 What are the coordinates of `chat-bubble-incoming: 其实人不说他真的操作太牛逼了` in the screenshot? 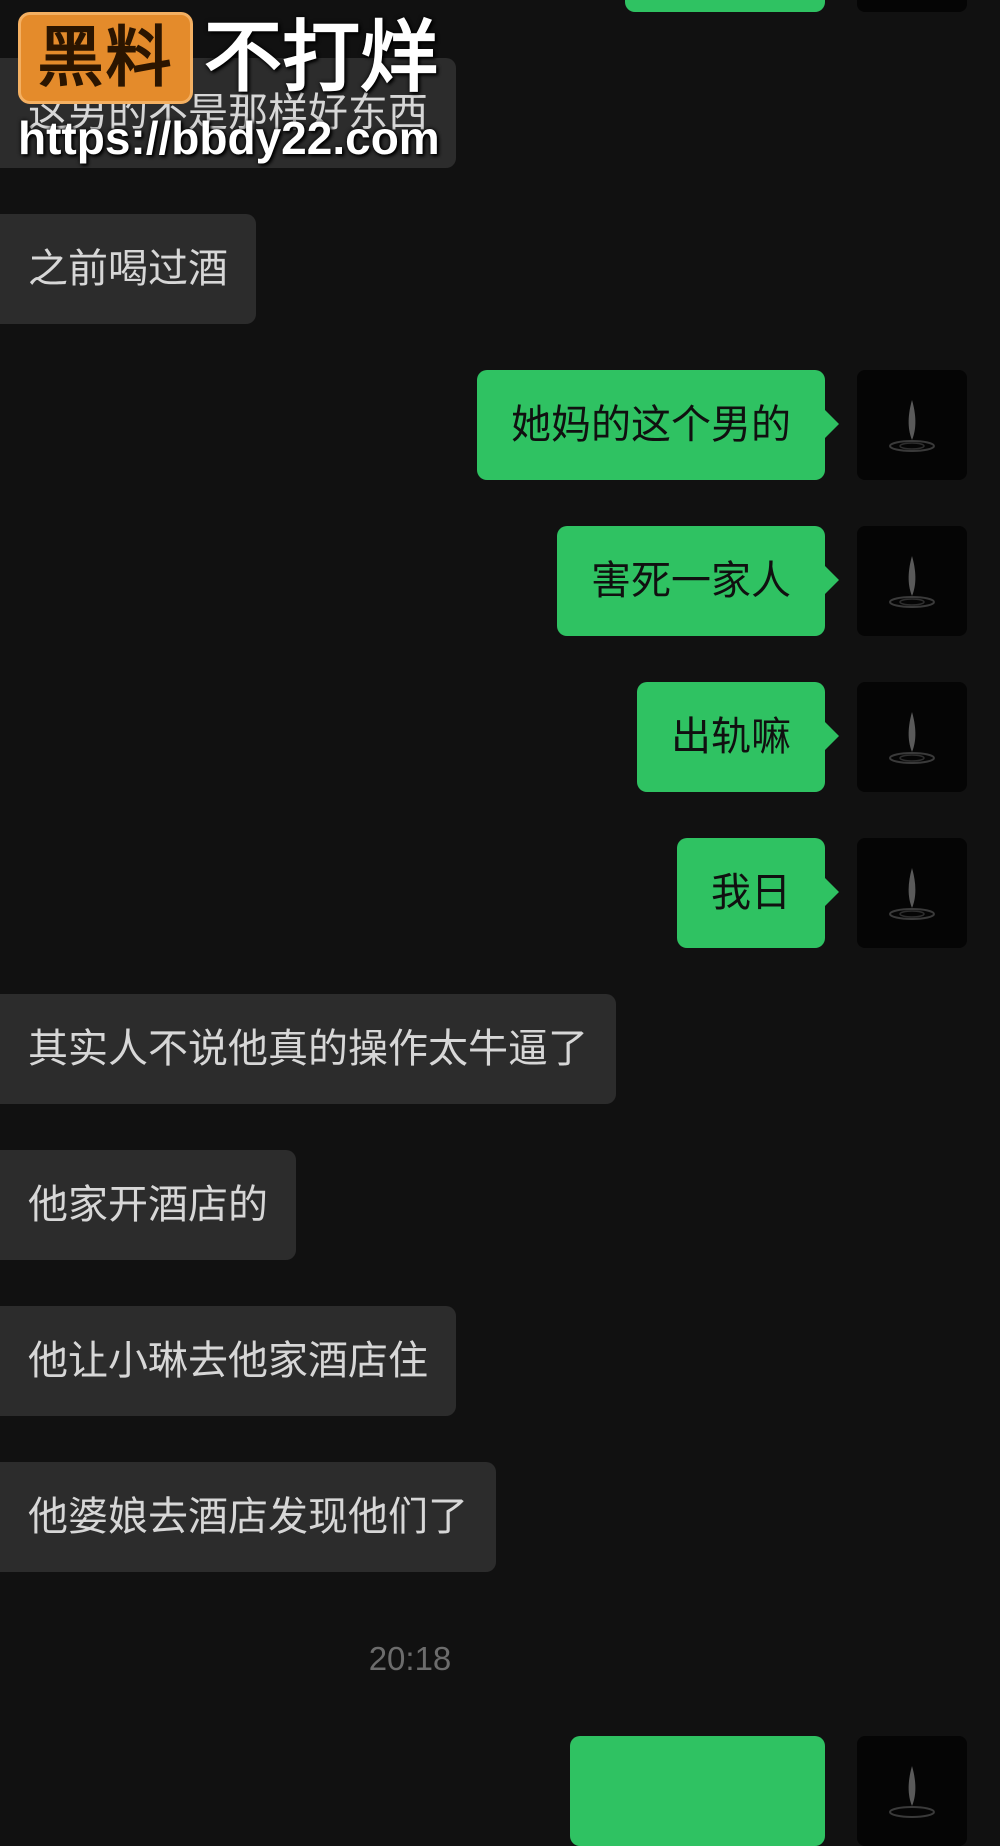 It's located at (308, 1049).